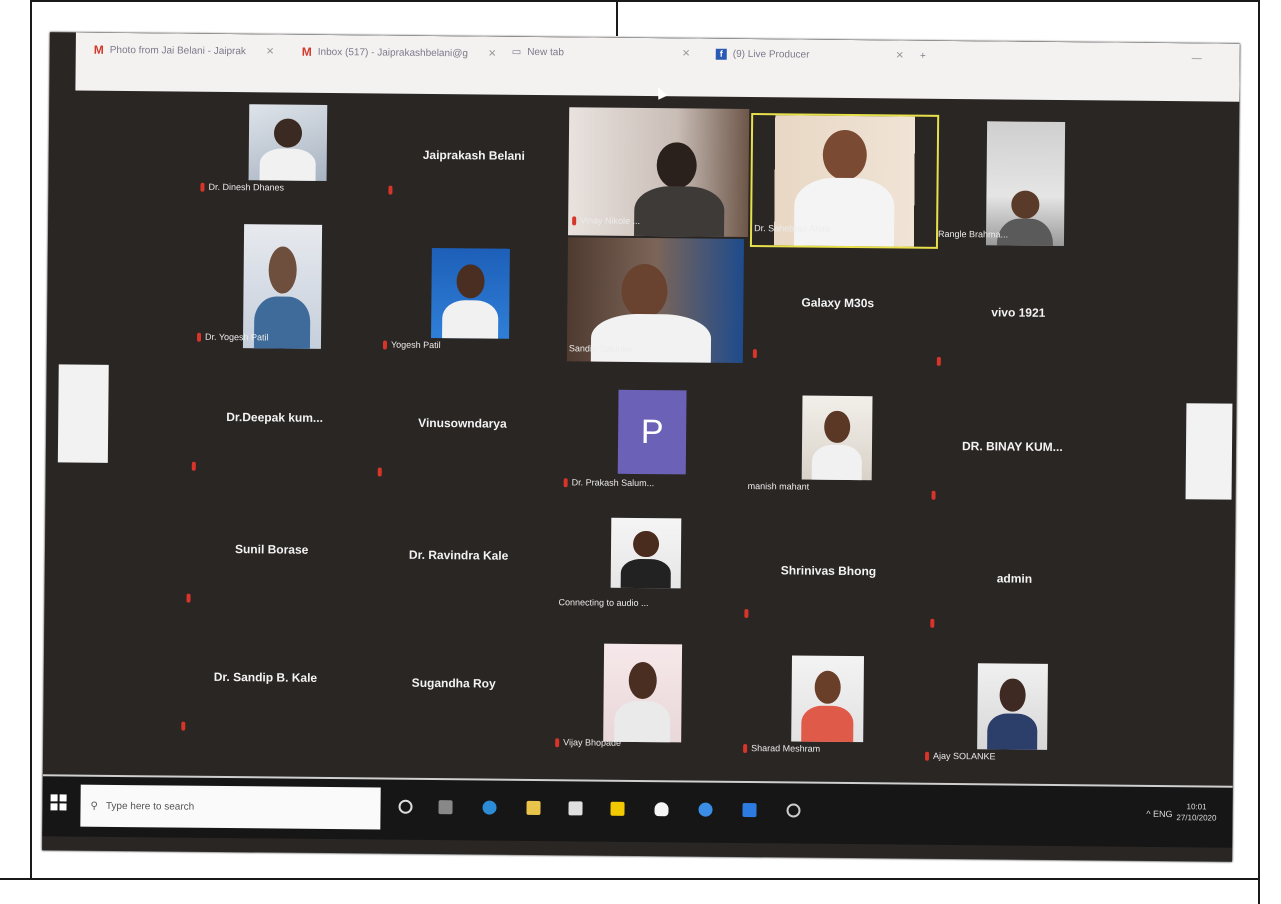 This screenshot has width=1281, height=904. Describe the element at coordinates (705, 809) in the screenshot. I see `chrome-icon` at that location.